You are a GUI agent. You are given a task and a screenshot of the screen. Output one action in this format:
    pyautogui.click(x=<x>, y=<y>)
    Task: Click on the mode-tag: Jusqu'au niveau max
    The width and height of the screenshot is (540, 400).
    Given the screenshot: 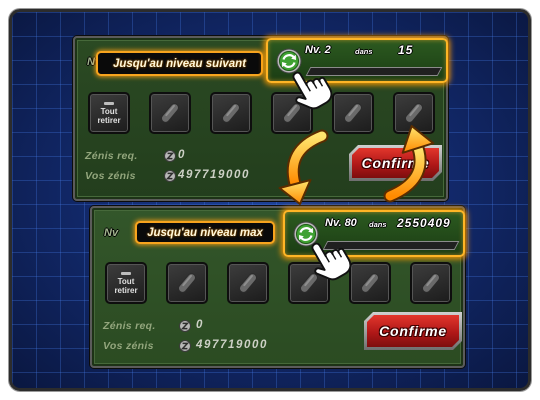 What is the action you would take?
    pyautogui.click(x=205, y=232)
    